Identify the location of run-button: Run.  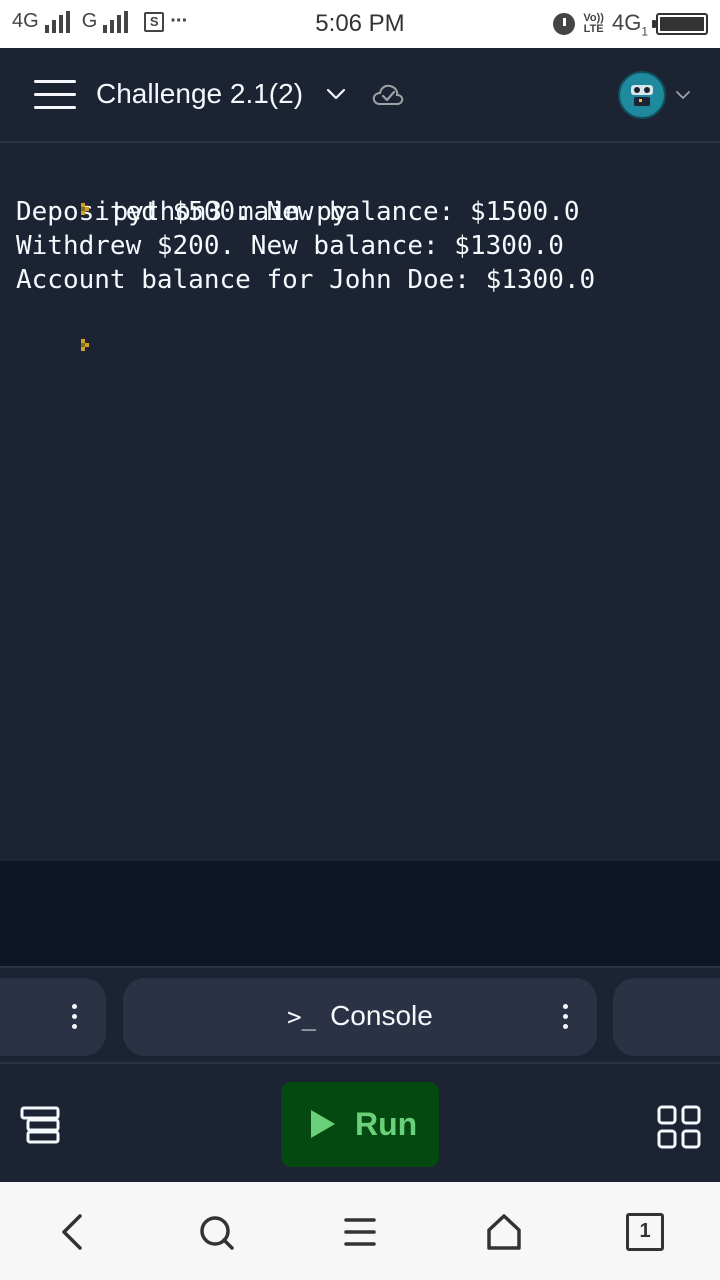
(360, 1124).